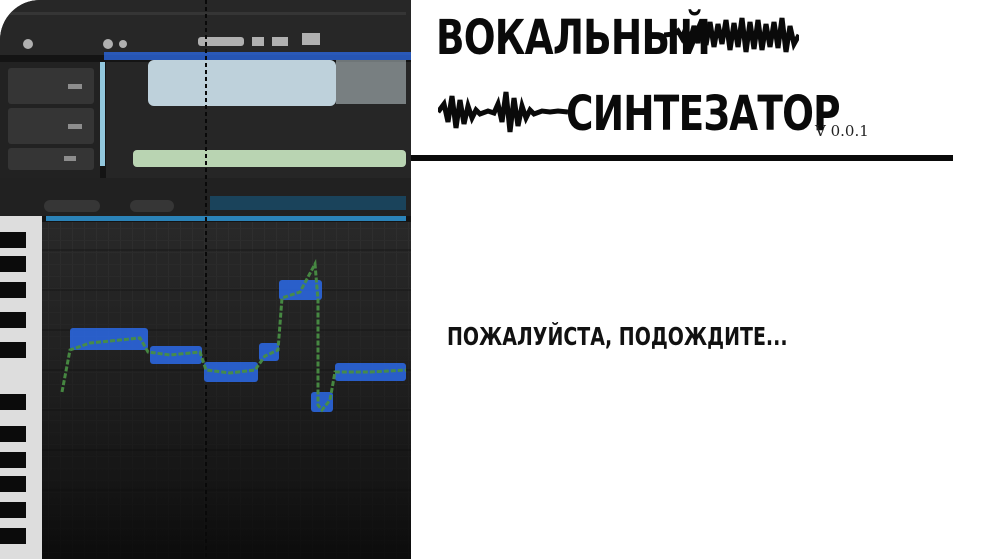 The width and height of the screenshot is (1000, 559). I want to click on title-line-2: СИНТЕЗАТОР, so click(703, 114).